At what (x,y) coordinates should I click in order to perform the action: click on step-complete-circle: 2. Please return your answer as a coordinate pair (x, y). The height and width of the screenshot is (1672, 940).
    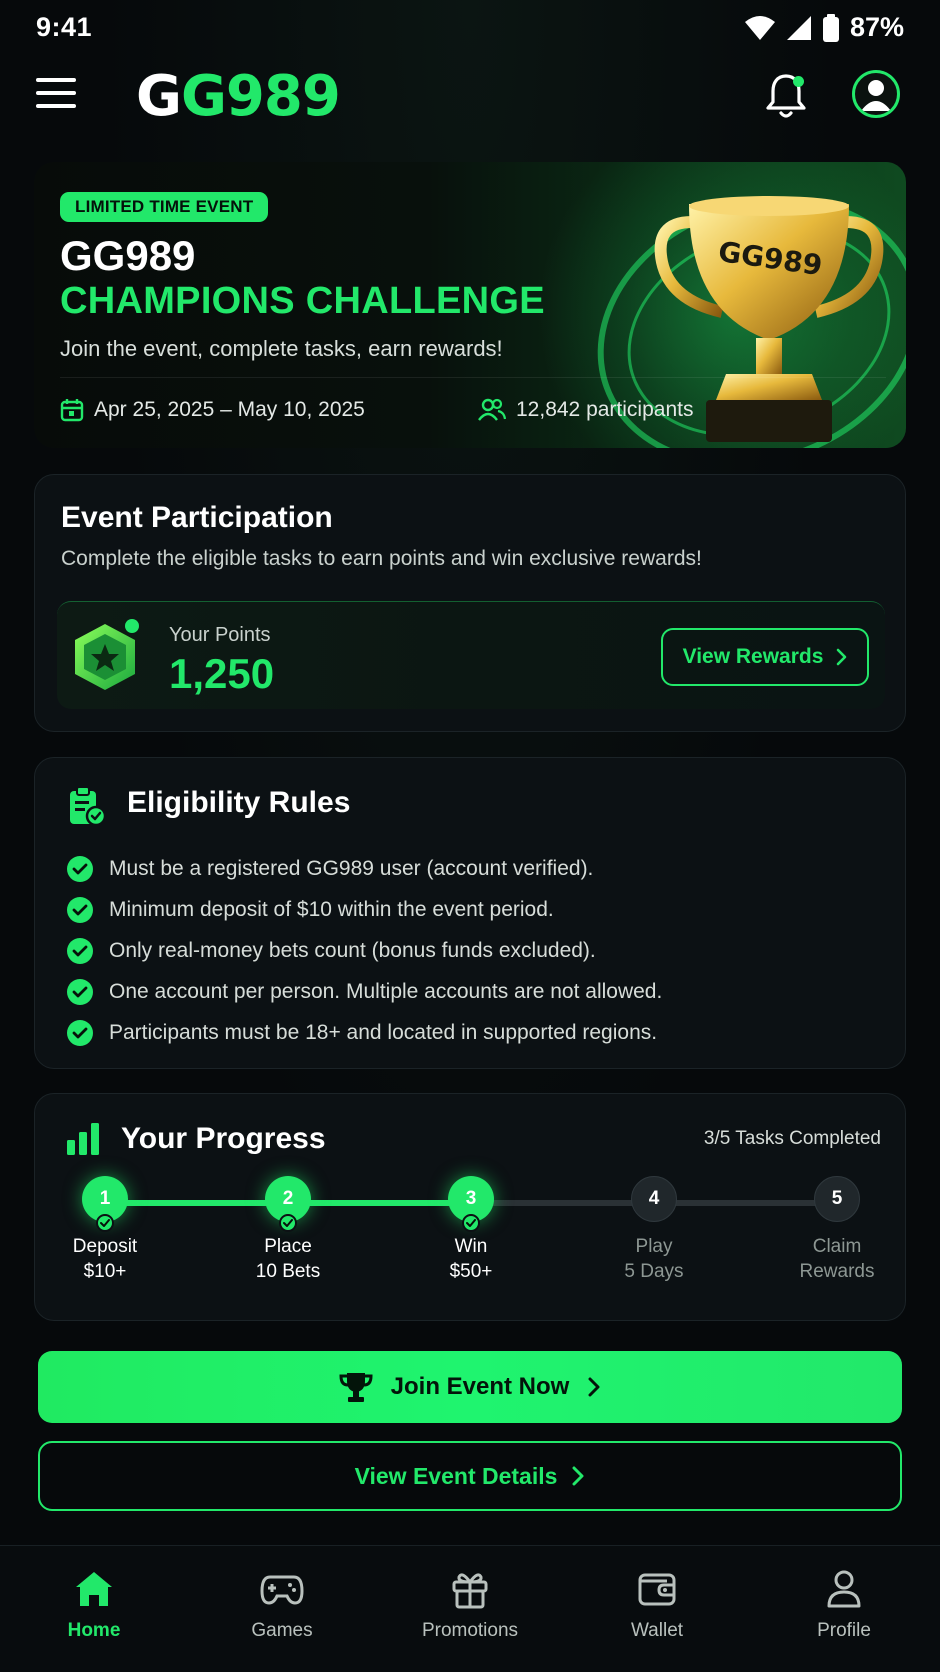
    Looking at the image, I should click on (288, 1204).